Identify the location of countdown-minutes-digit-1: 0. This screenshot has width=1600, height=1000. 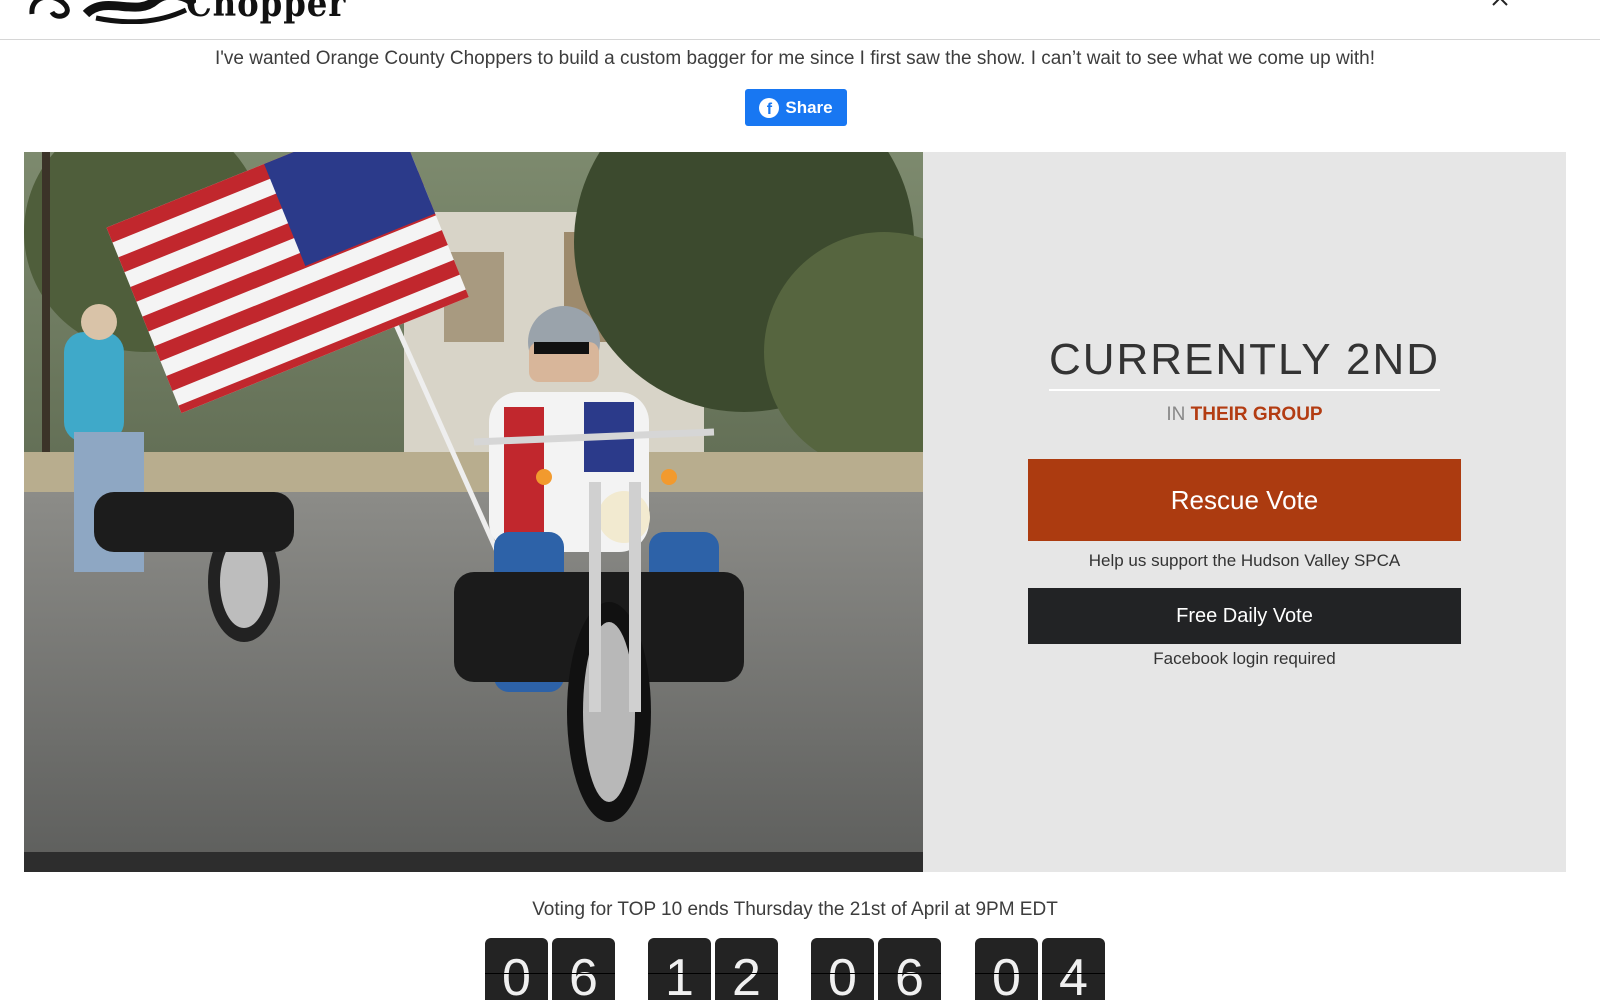
(842, 969).